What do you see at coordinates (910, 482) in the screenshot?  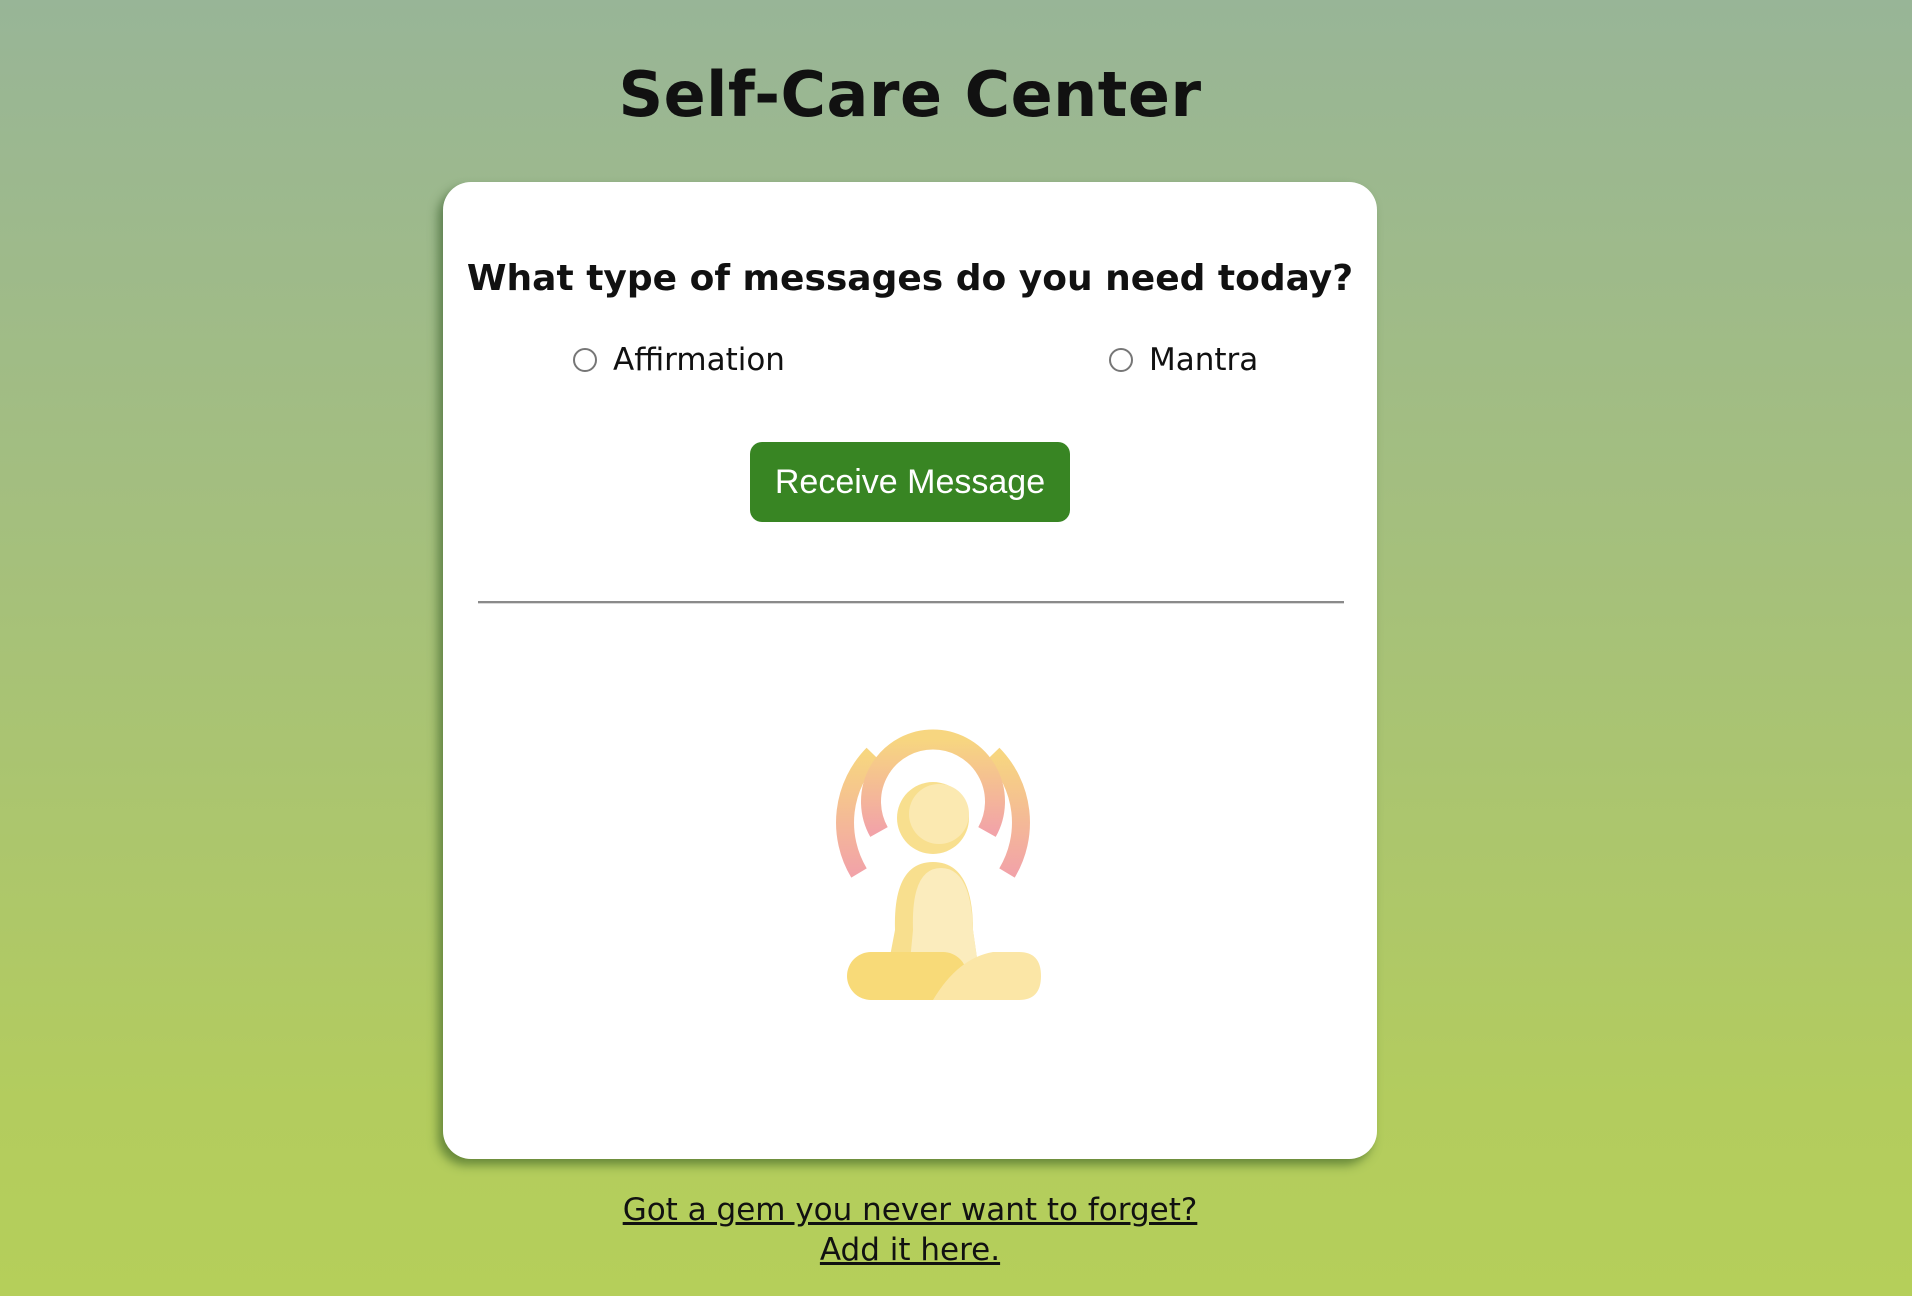 I see `receive-message-button: Receive Message` at bounding box center [910, 482].